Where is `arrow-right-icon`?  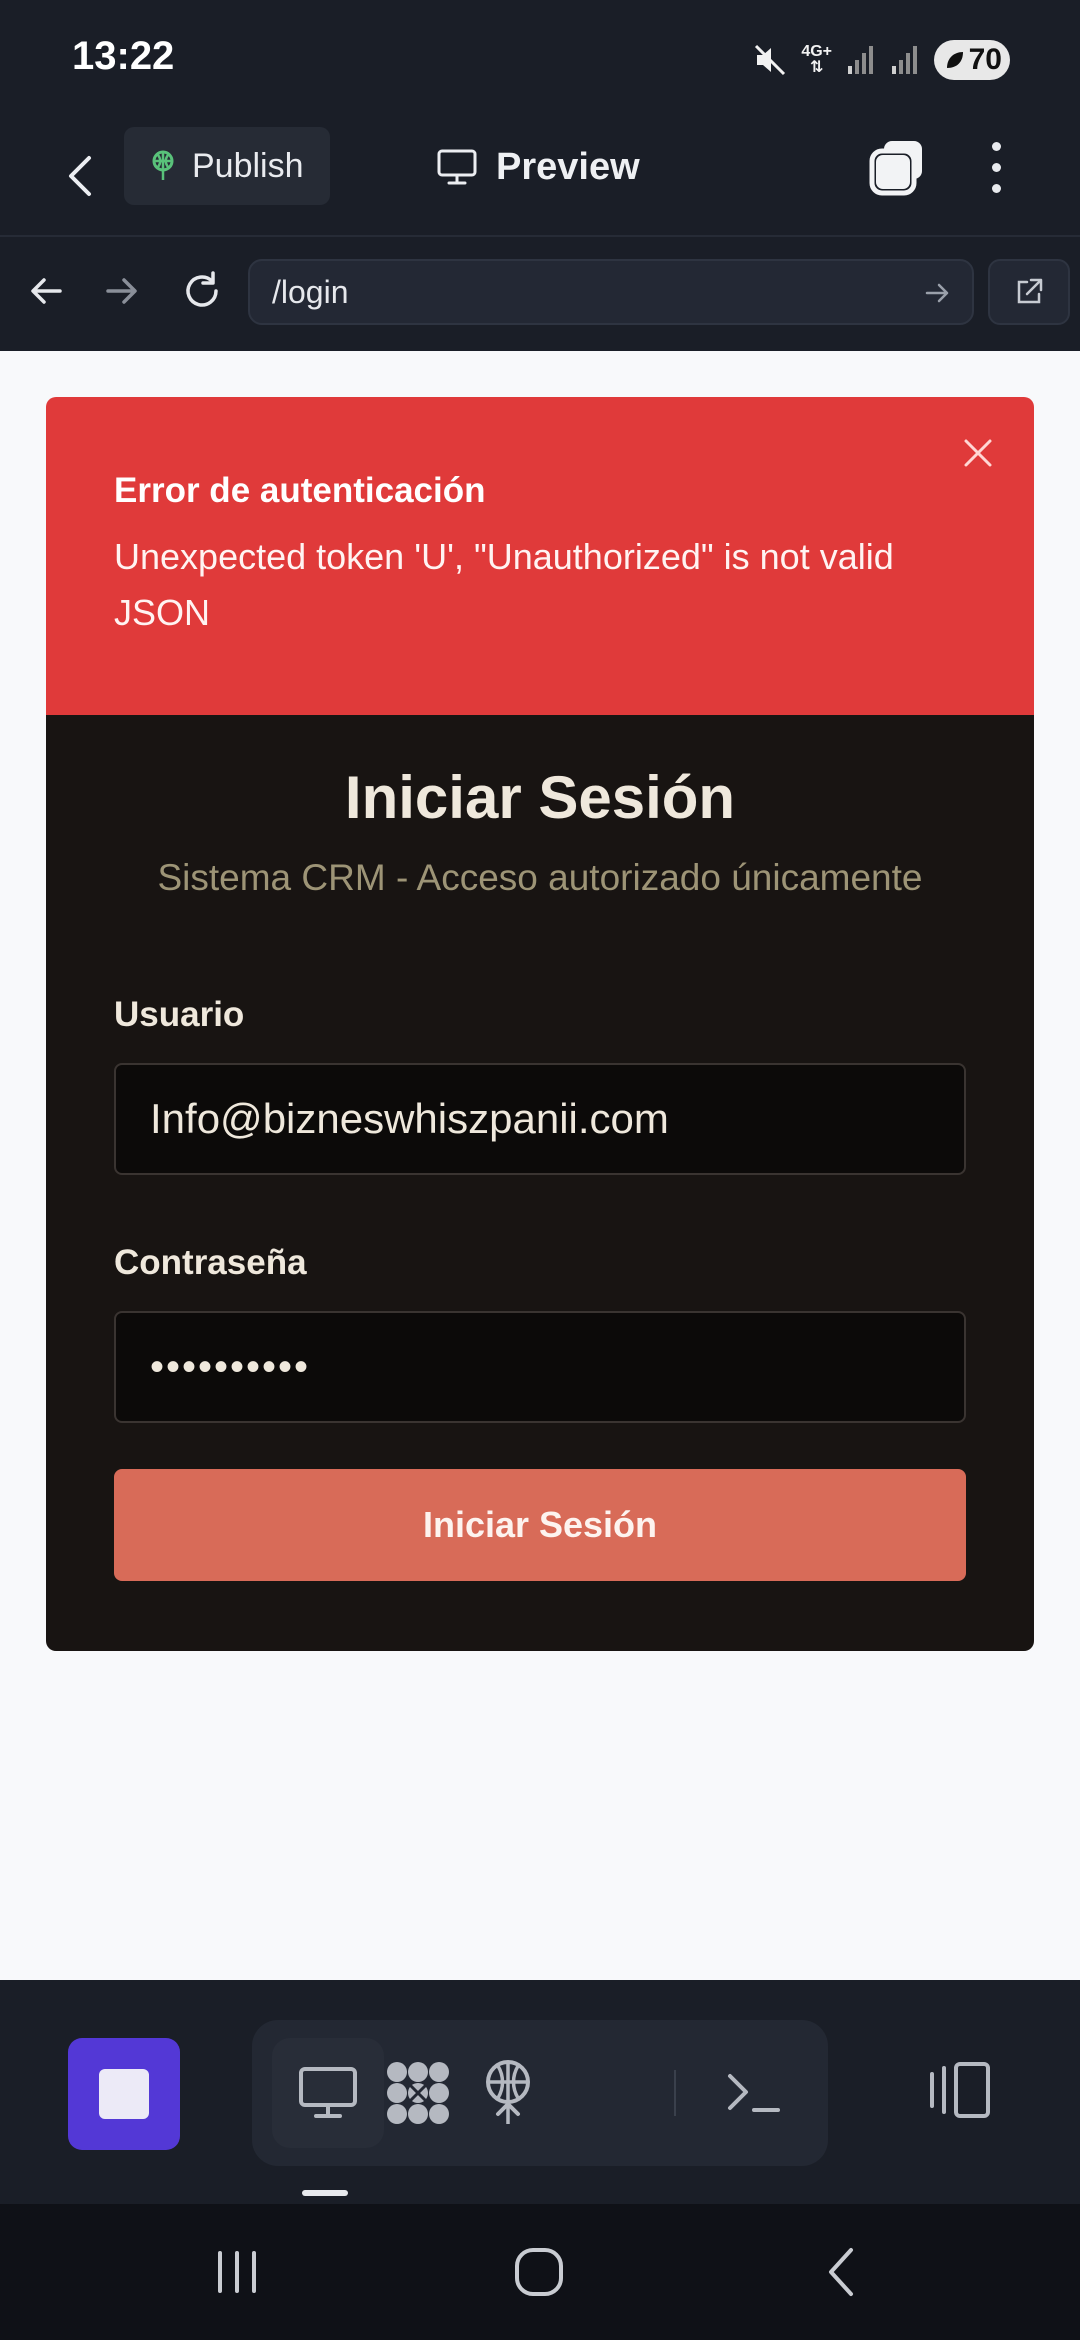
arrow-right-icon is located at coordinates (121, 291).